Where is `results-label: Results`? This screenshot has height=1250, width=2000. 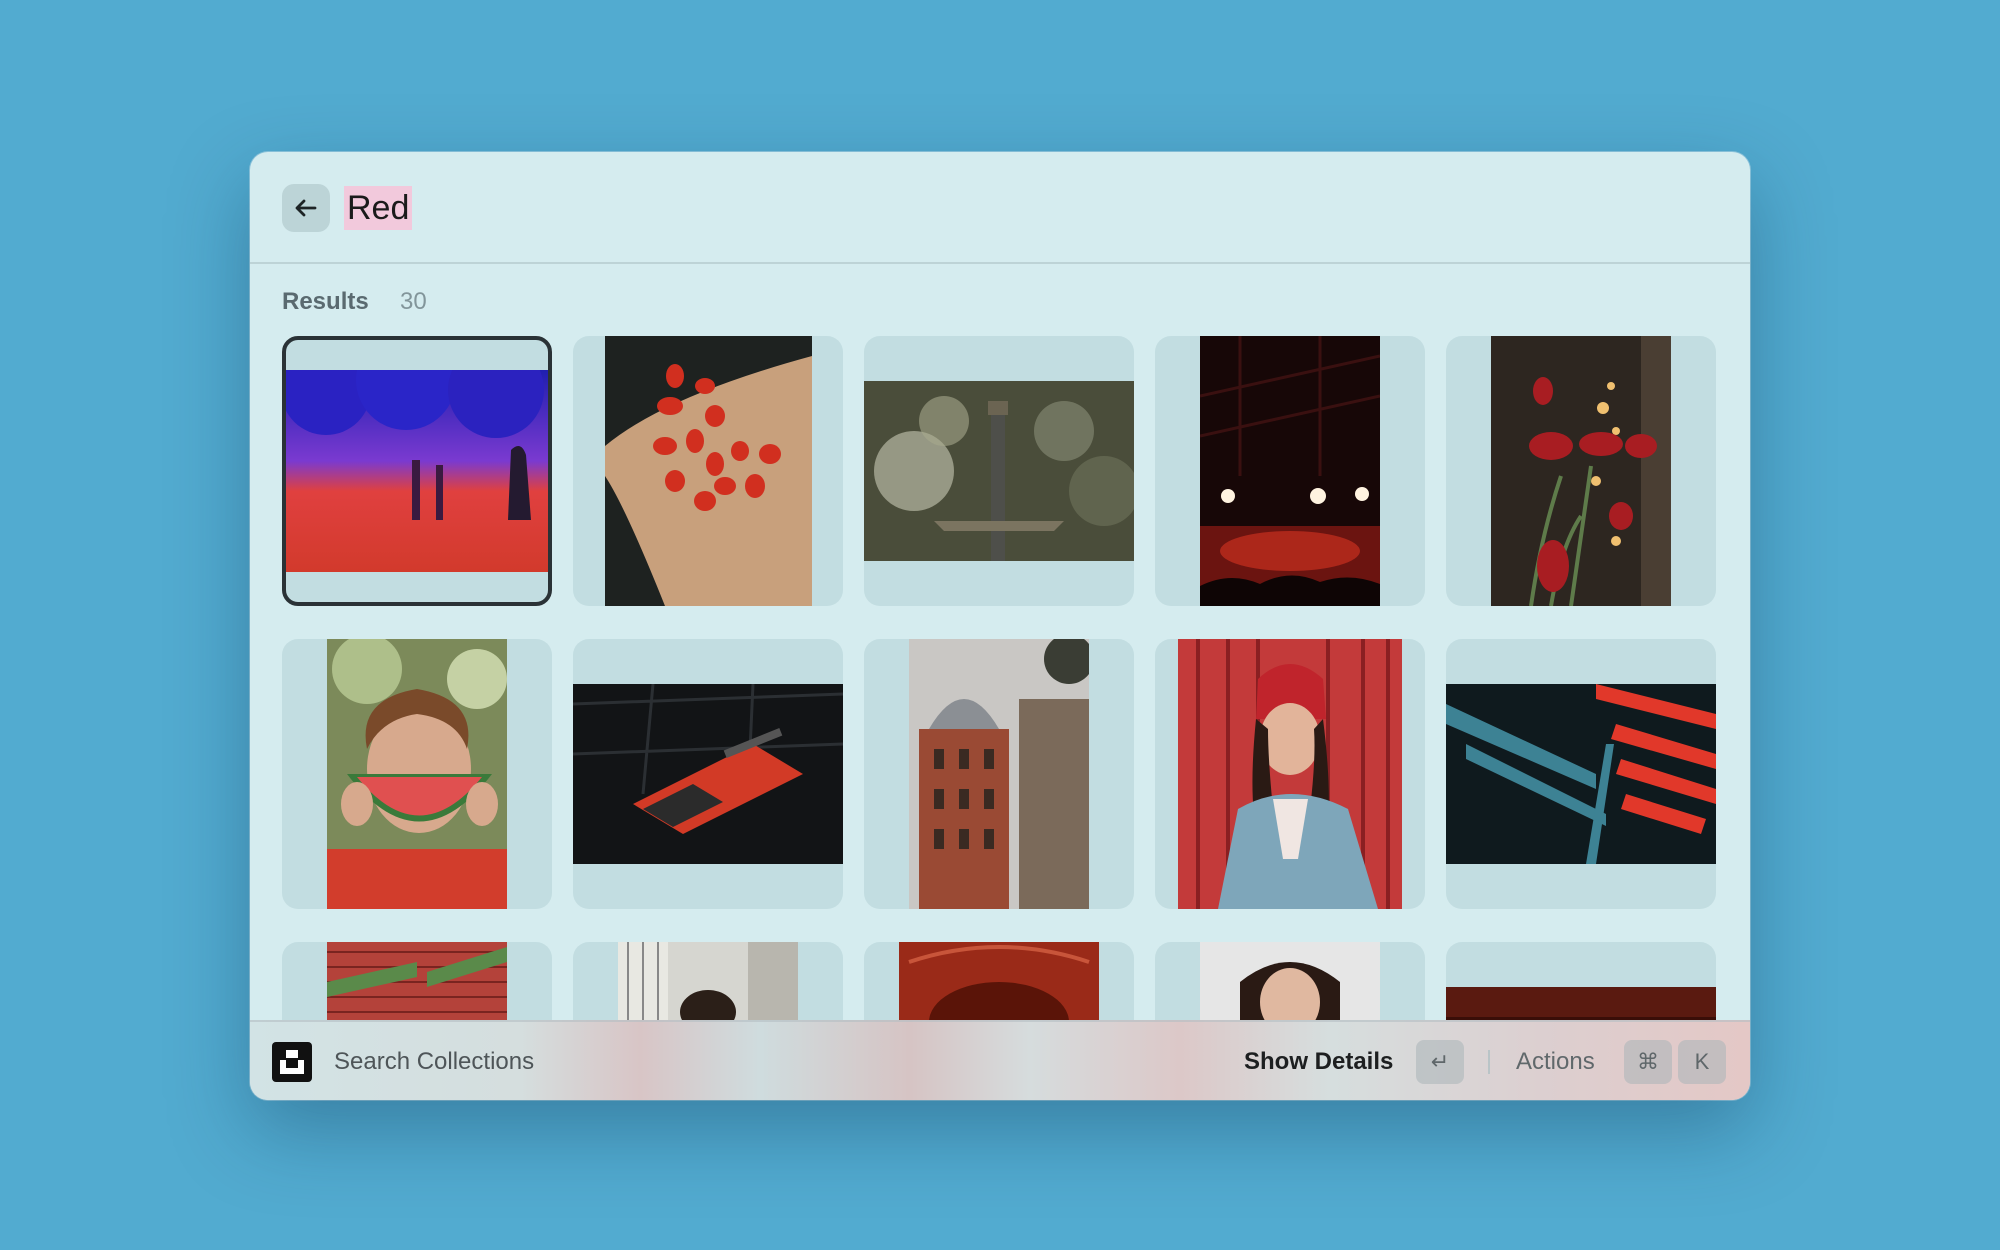 results-label: Results is located at coordinates (325, 301).